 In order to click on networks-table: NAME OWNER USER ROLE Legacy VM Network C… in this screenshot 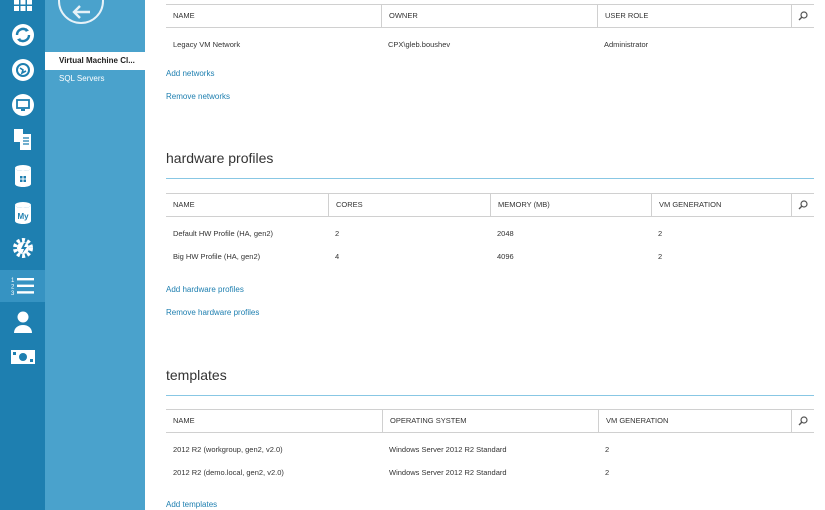, I will do `click(490, 30)`.